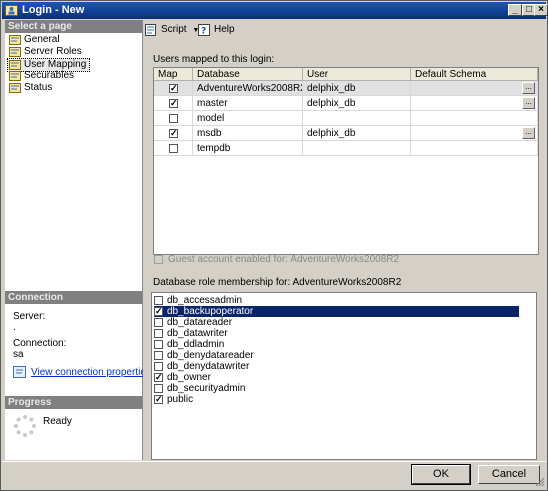 This screenshot has width=548, height=491. Describe the element at coordinates (336, 377) in the screenshot. I see `role-item: ✓ db_owner` at that location.